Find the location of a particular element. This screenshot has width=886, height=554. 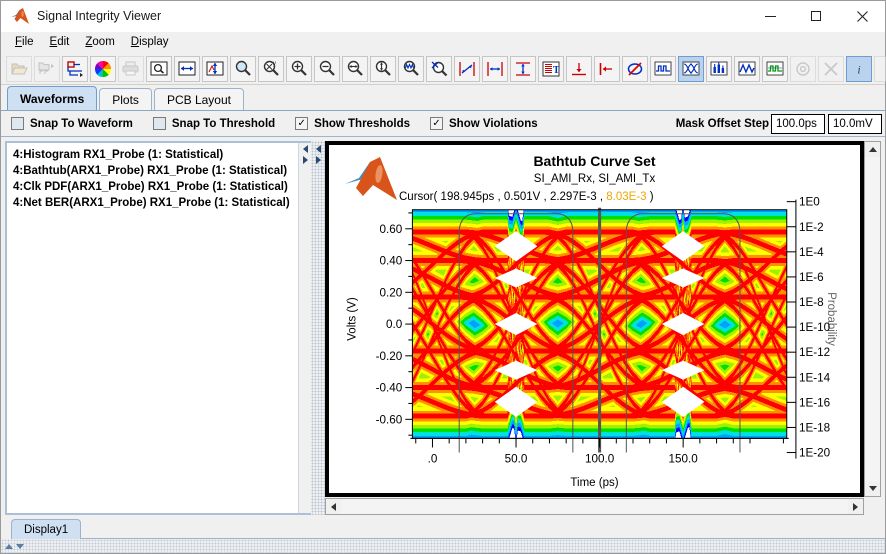

svg-text: 150.0 is located at coordinates (684, 459).